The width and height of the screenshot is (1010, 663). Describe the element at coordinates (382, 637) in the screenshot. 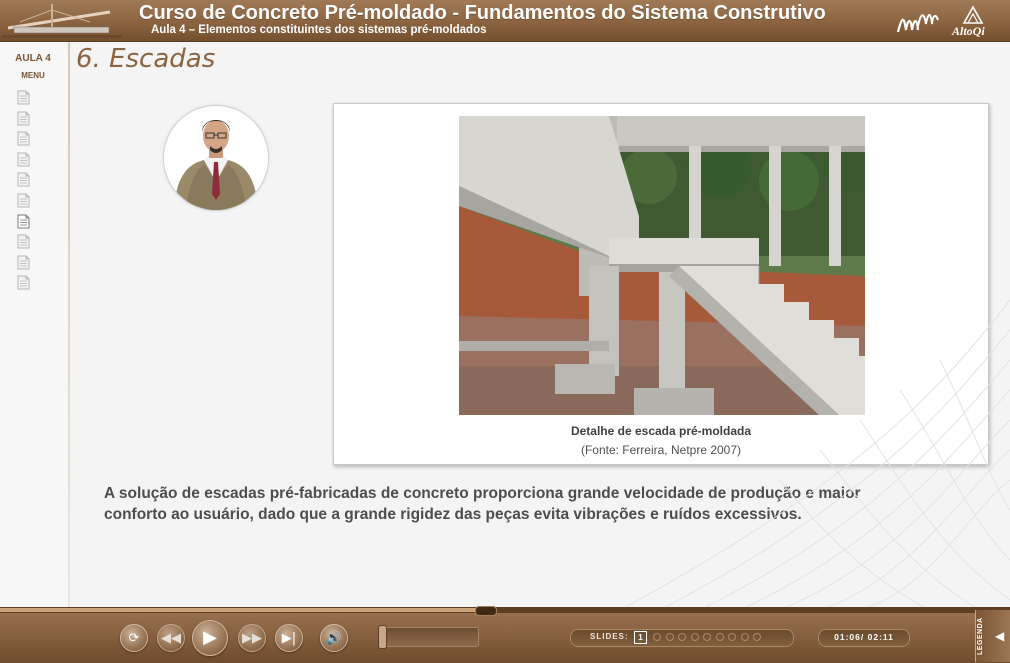

I see `volume-slider-handle` at that location.